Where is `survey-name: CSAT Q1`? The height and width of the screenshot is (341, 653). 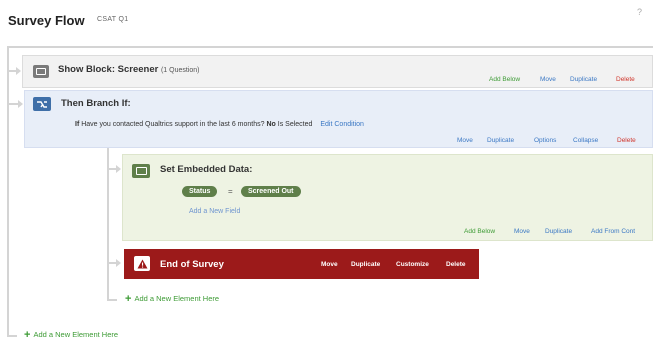
survey-name: CSAT Q1 is located at coordinates (113, 19).